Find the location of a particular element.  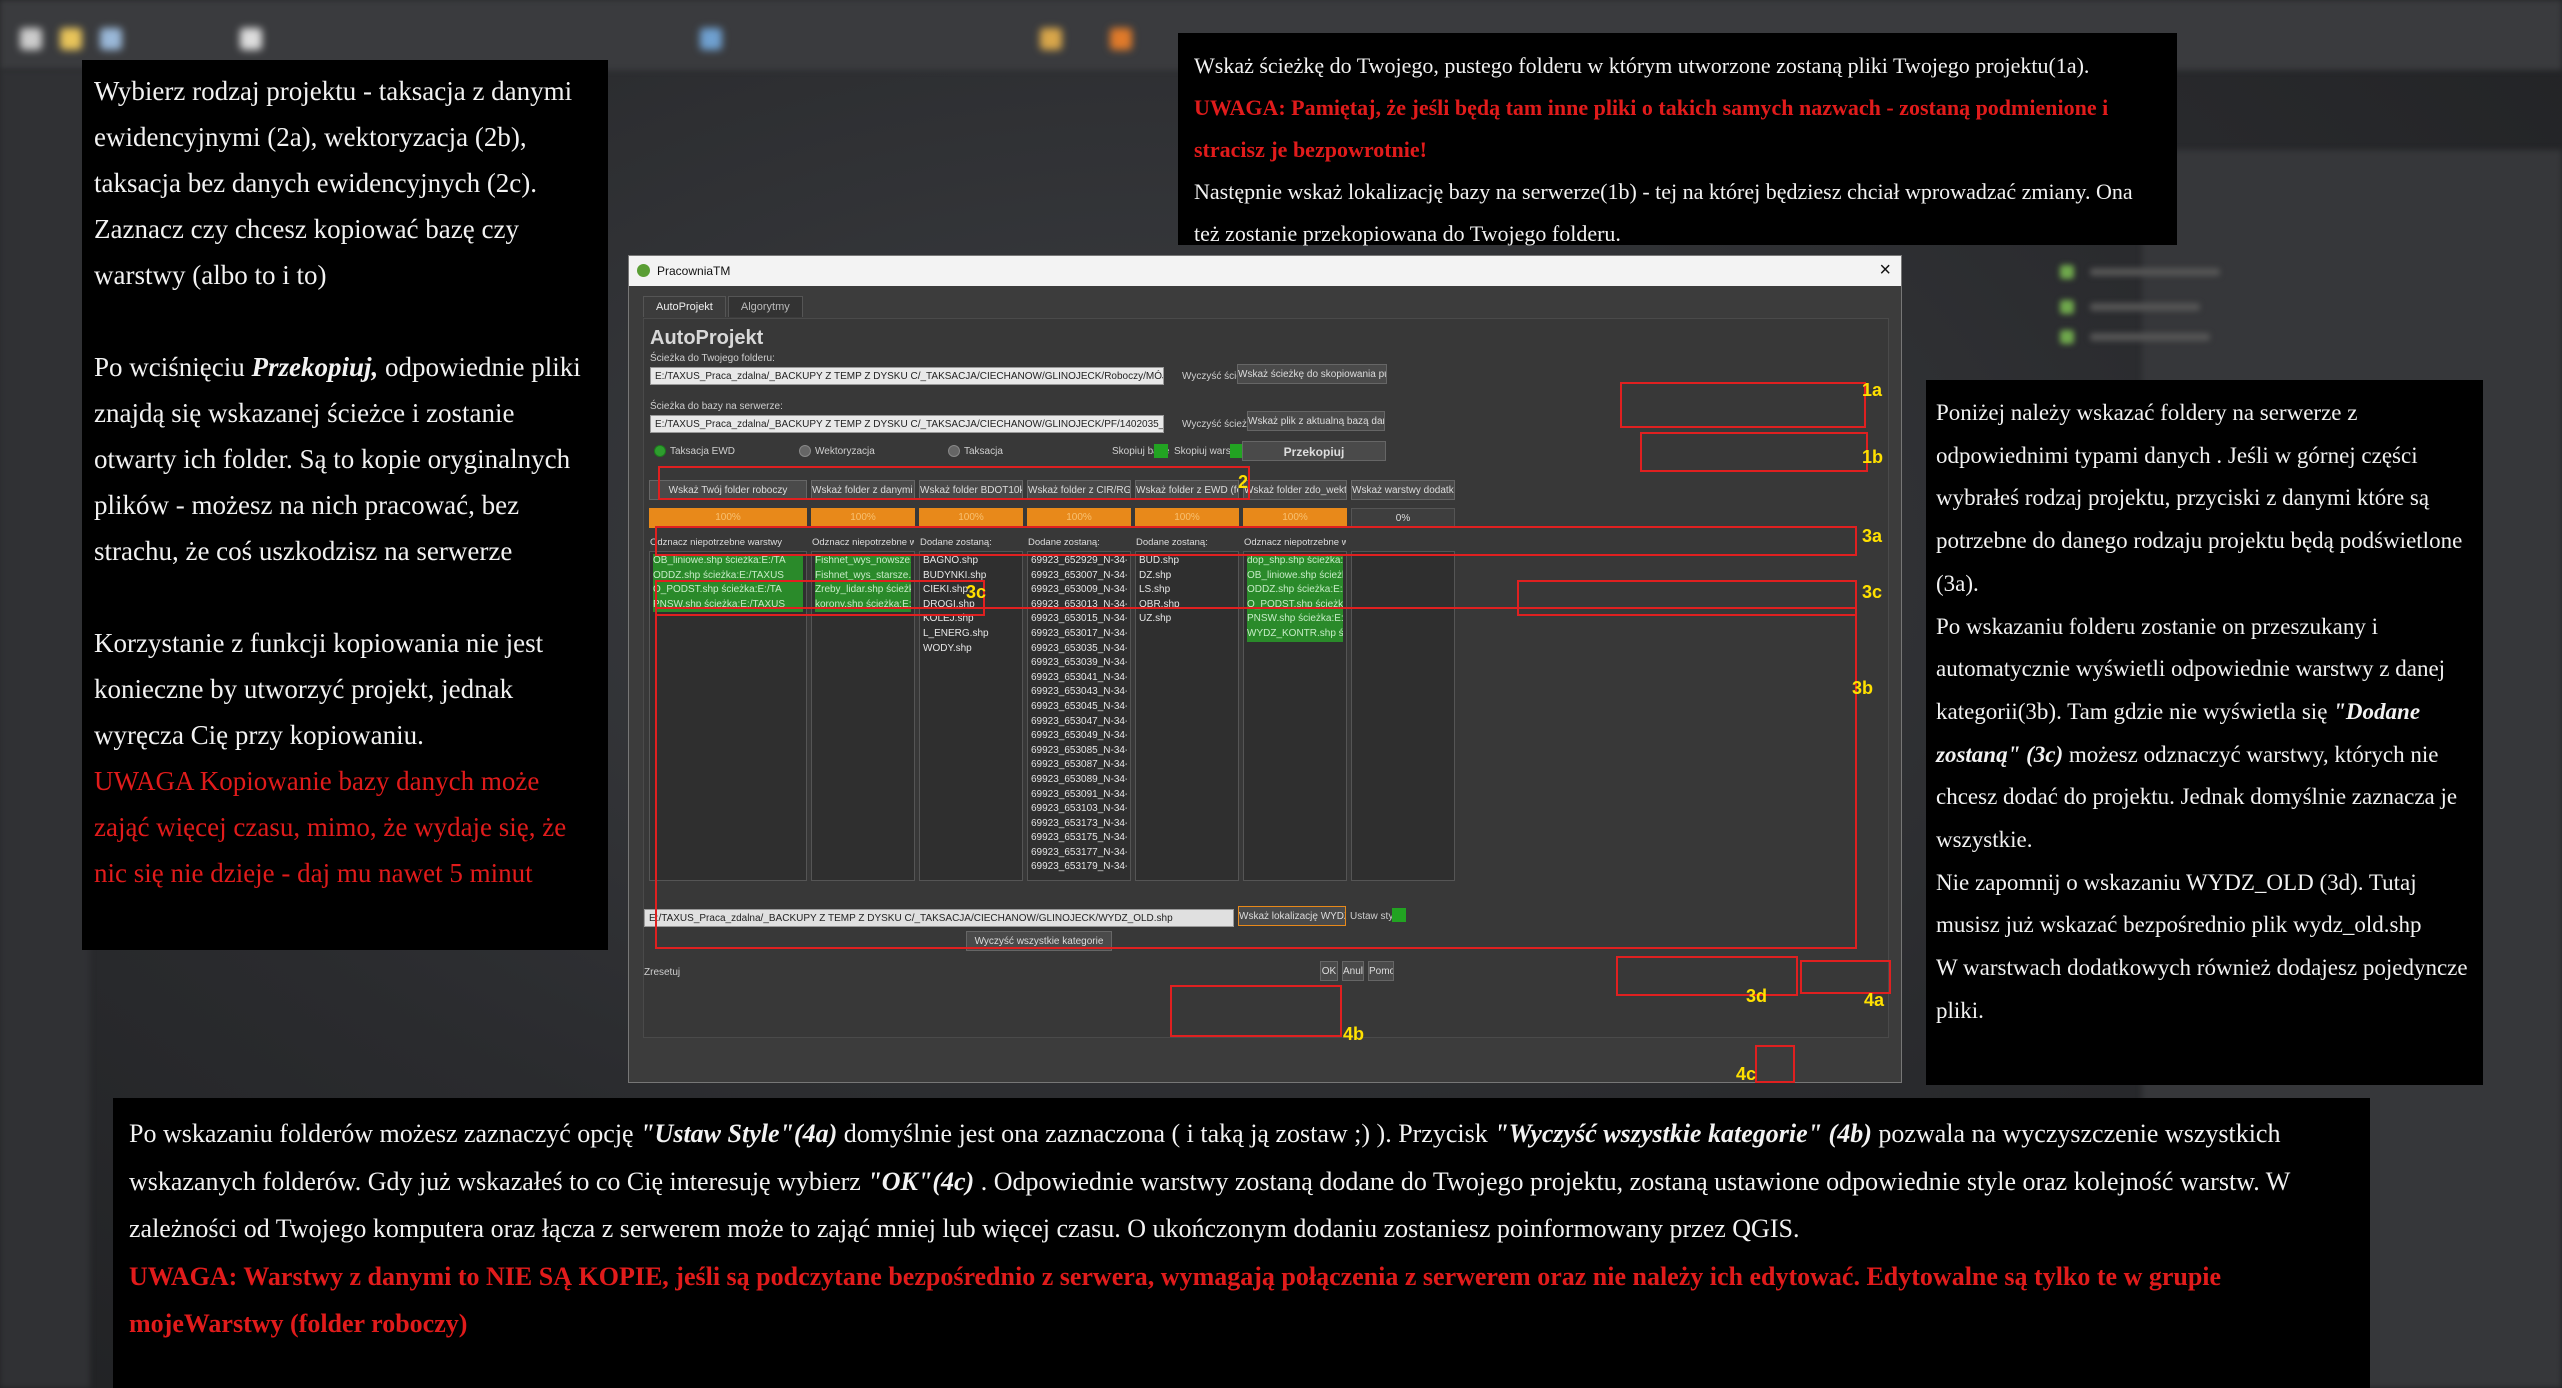

list-item: ODDZ.shp ścieżka:E:/TAXUS_Pr is located at coordinates (1295, 590).